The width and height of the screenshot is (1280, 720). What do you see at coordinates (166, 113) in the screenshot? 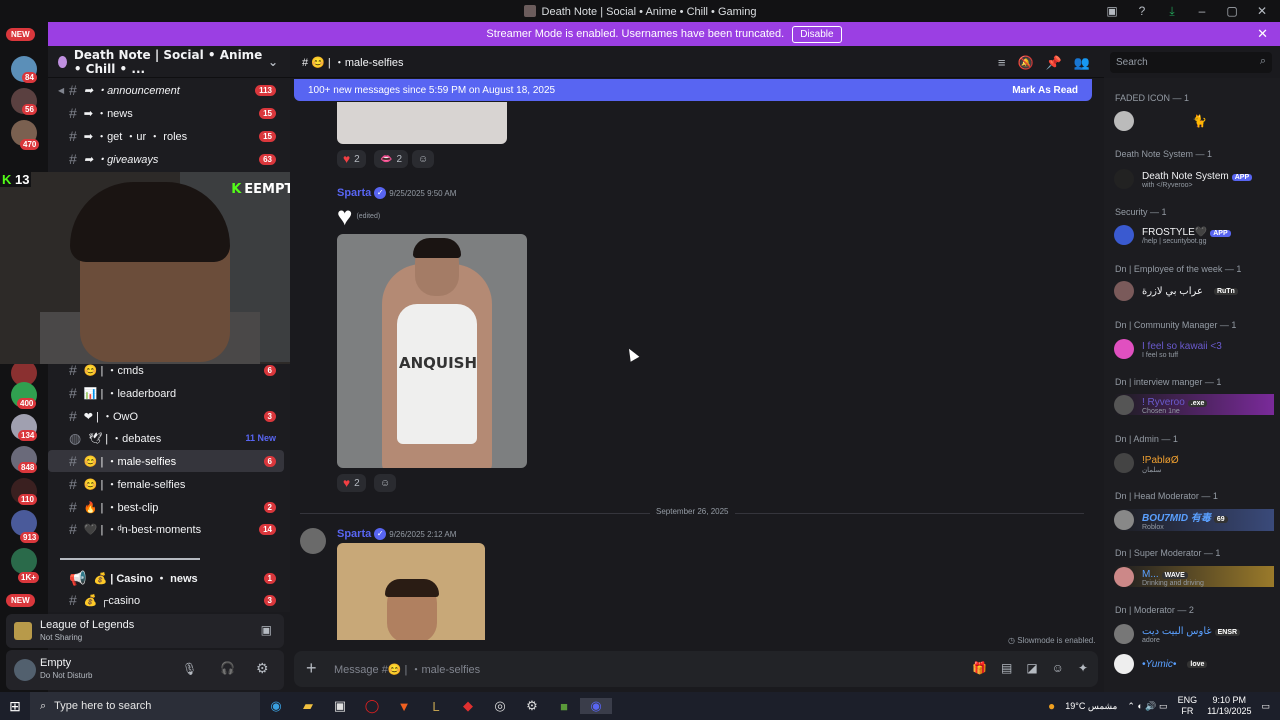
I see `channel-news: # ➡ ・news 15` at bounding box center [166, 113].